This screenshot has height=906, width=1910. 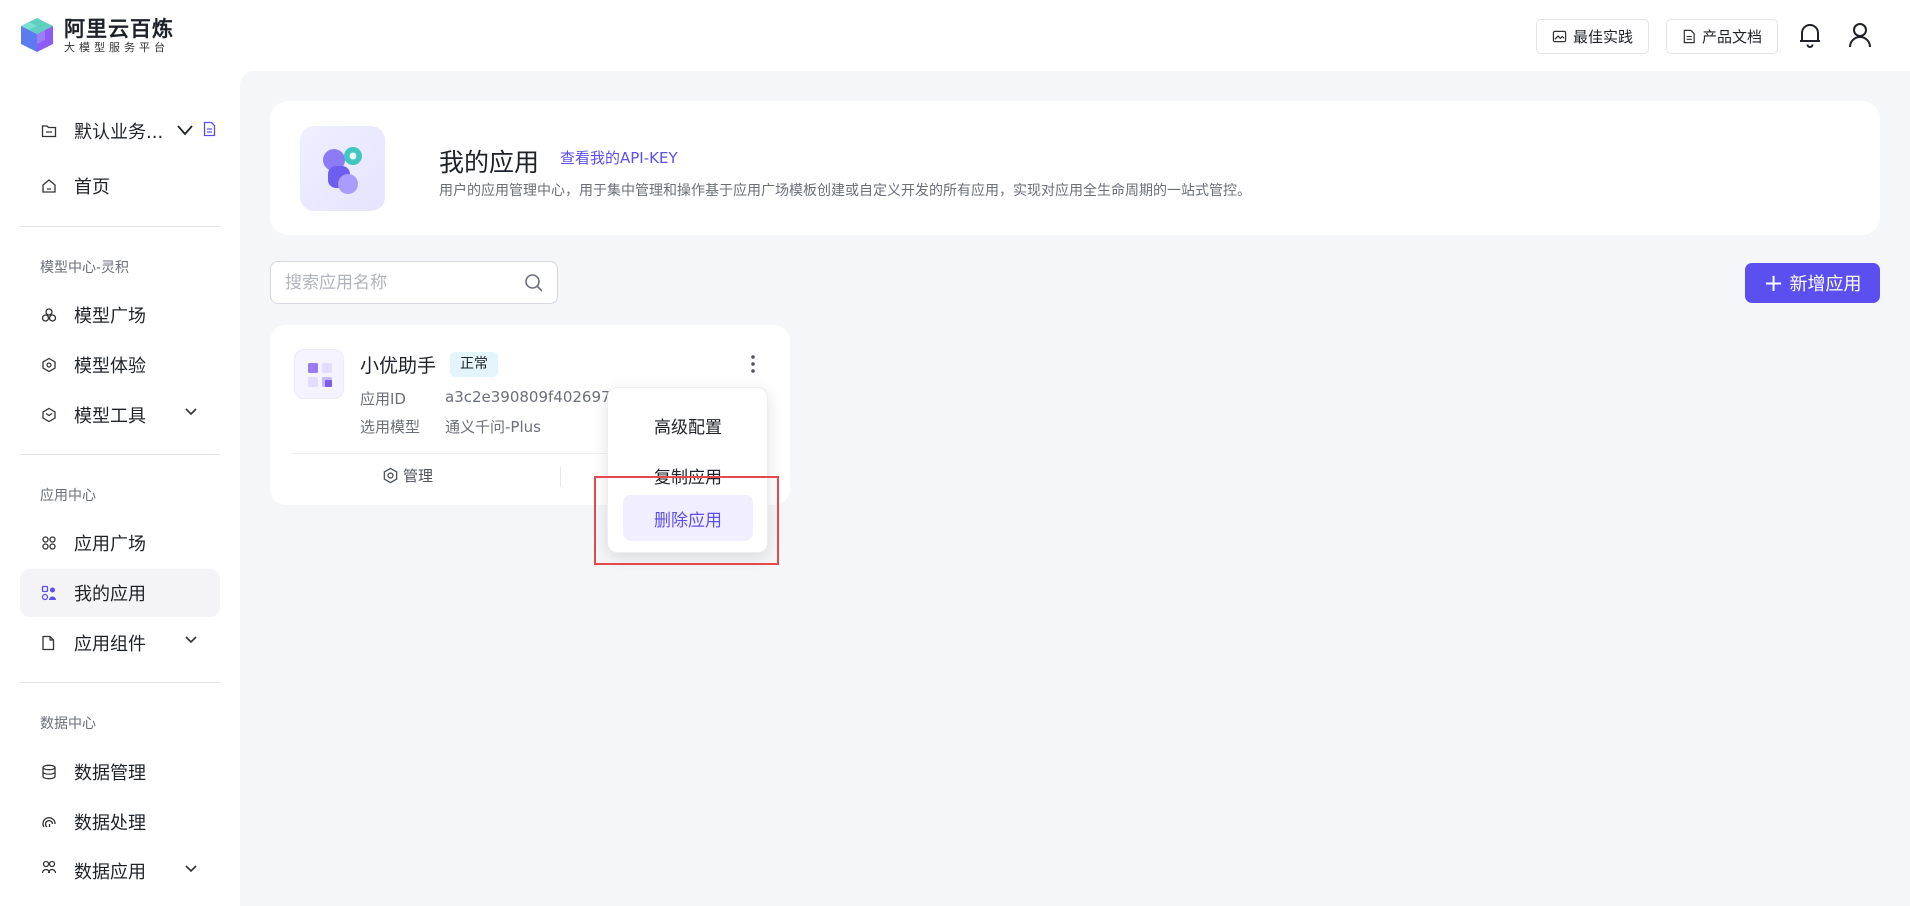 What do you see at coordinates (120, 186) in the screenshot?
I see `sidebar-item-home: 首页` at bounding box center [120, 186].